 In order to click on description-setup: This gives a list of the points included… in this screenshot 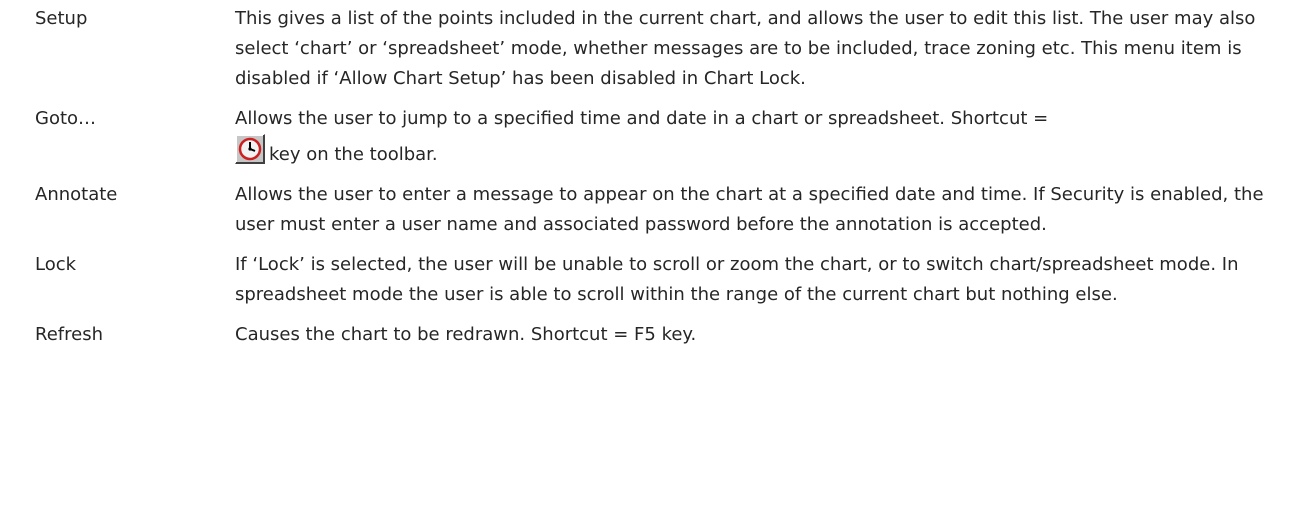, I will do `click(760, 49)`.